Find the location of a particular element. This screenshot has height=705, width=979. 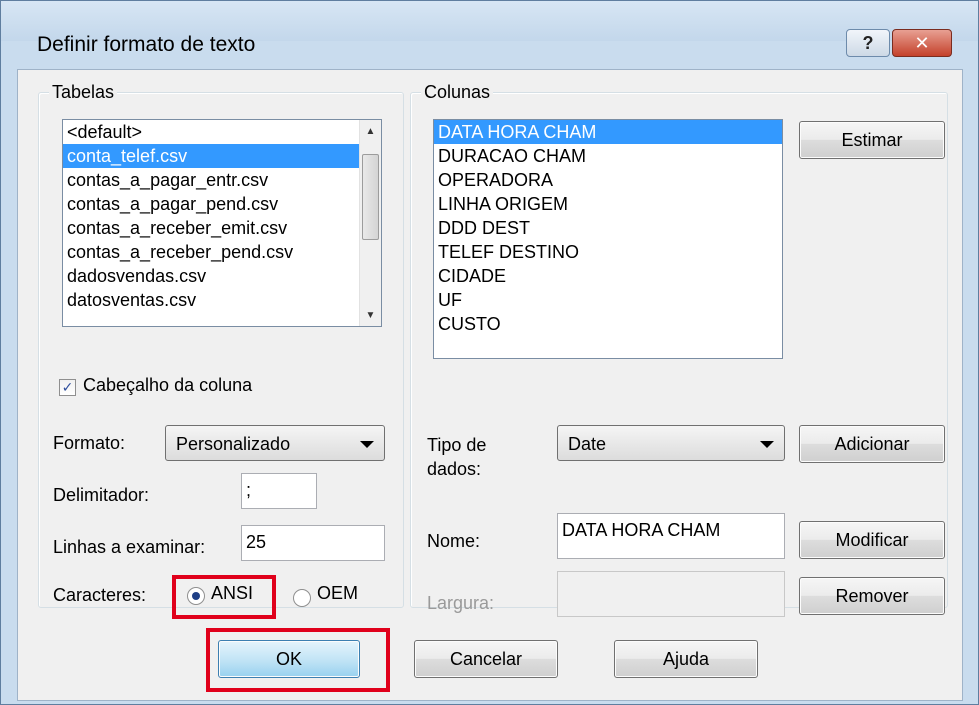

ok-highlight-box is located at coordinates (298, 660).